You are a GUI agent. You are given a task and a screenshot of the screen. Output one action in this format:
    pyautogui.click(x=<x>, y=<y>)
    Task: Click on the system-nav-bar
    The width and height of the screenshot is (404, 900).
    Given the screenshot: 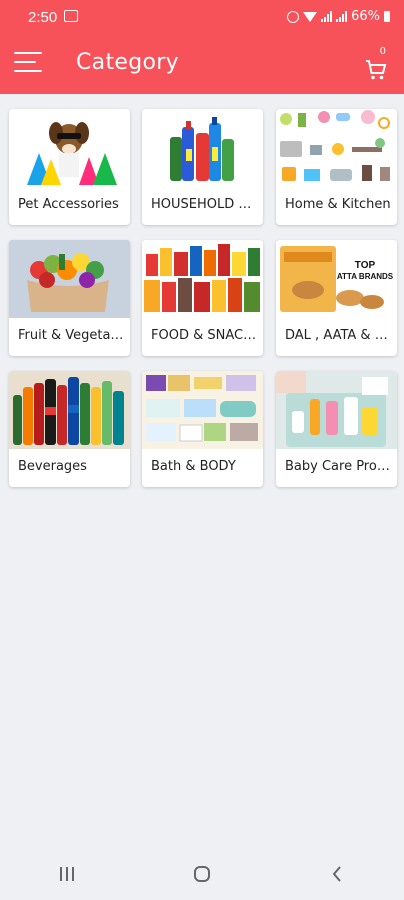 What is the action you would take?
    pyautogui.click(x=202, y=874)
    